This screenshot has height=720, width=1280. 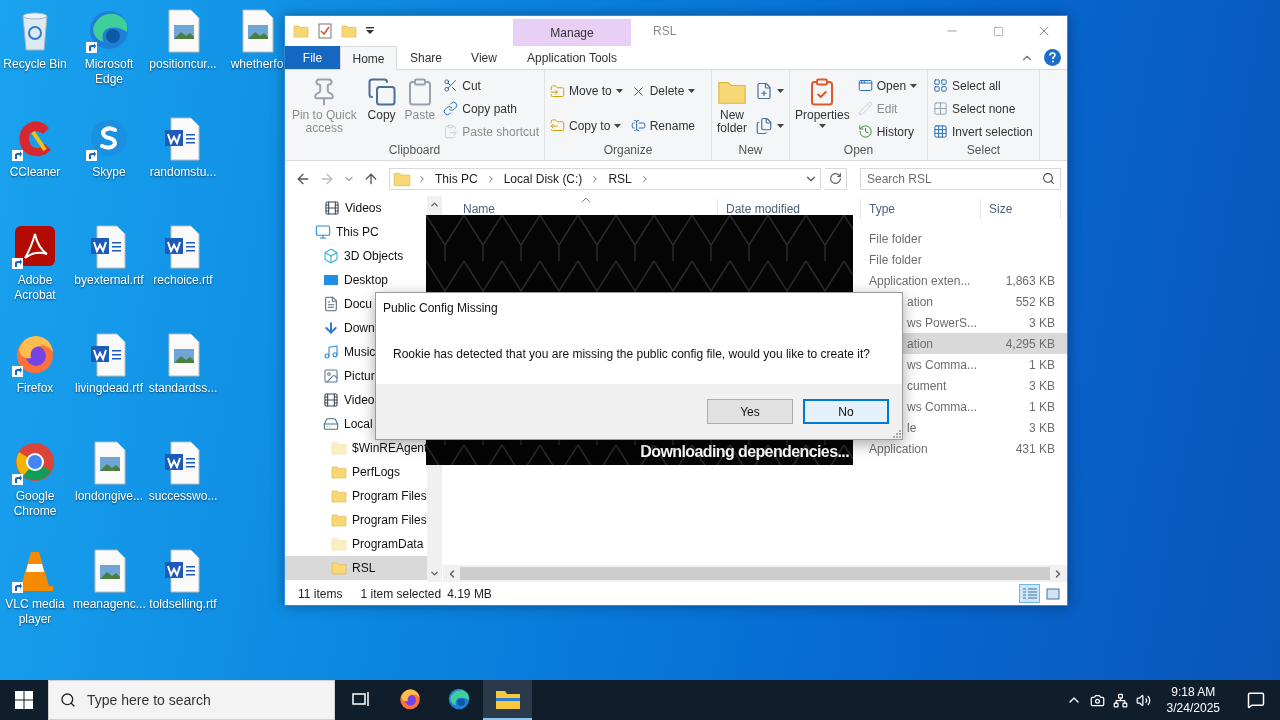 What do you see at coordinates (1193, 708) in the screenshot?
I see `date-text: 3/24/2025` at bounding box center [1193, 708].